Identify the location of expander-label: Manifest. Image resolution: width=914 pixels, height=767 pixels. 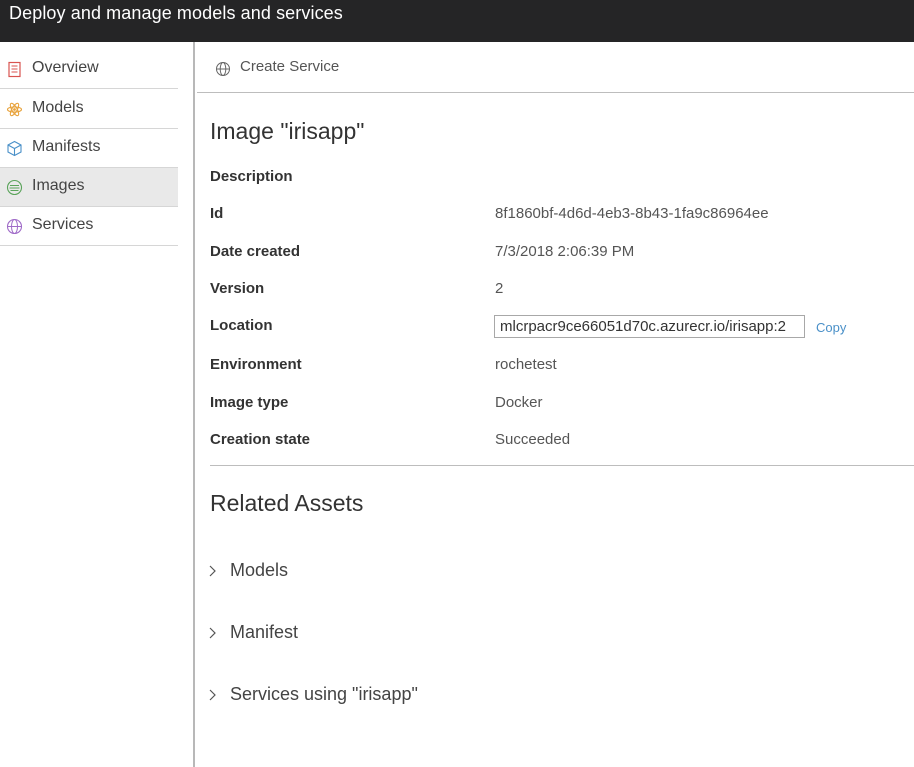
(264, 632).